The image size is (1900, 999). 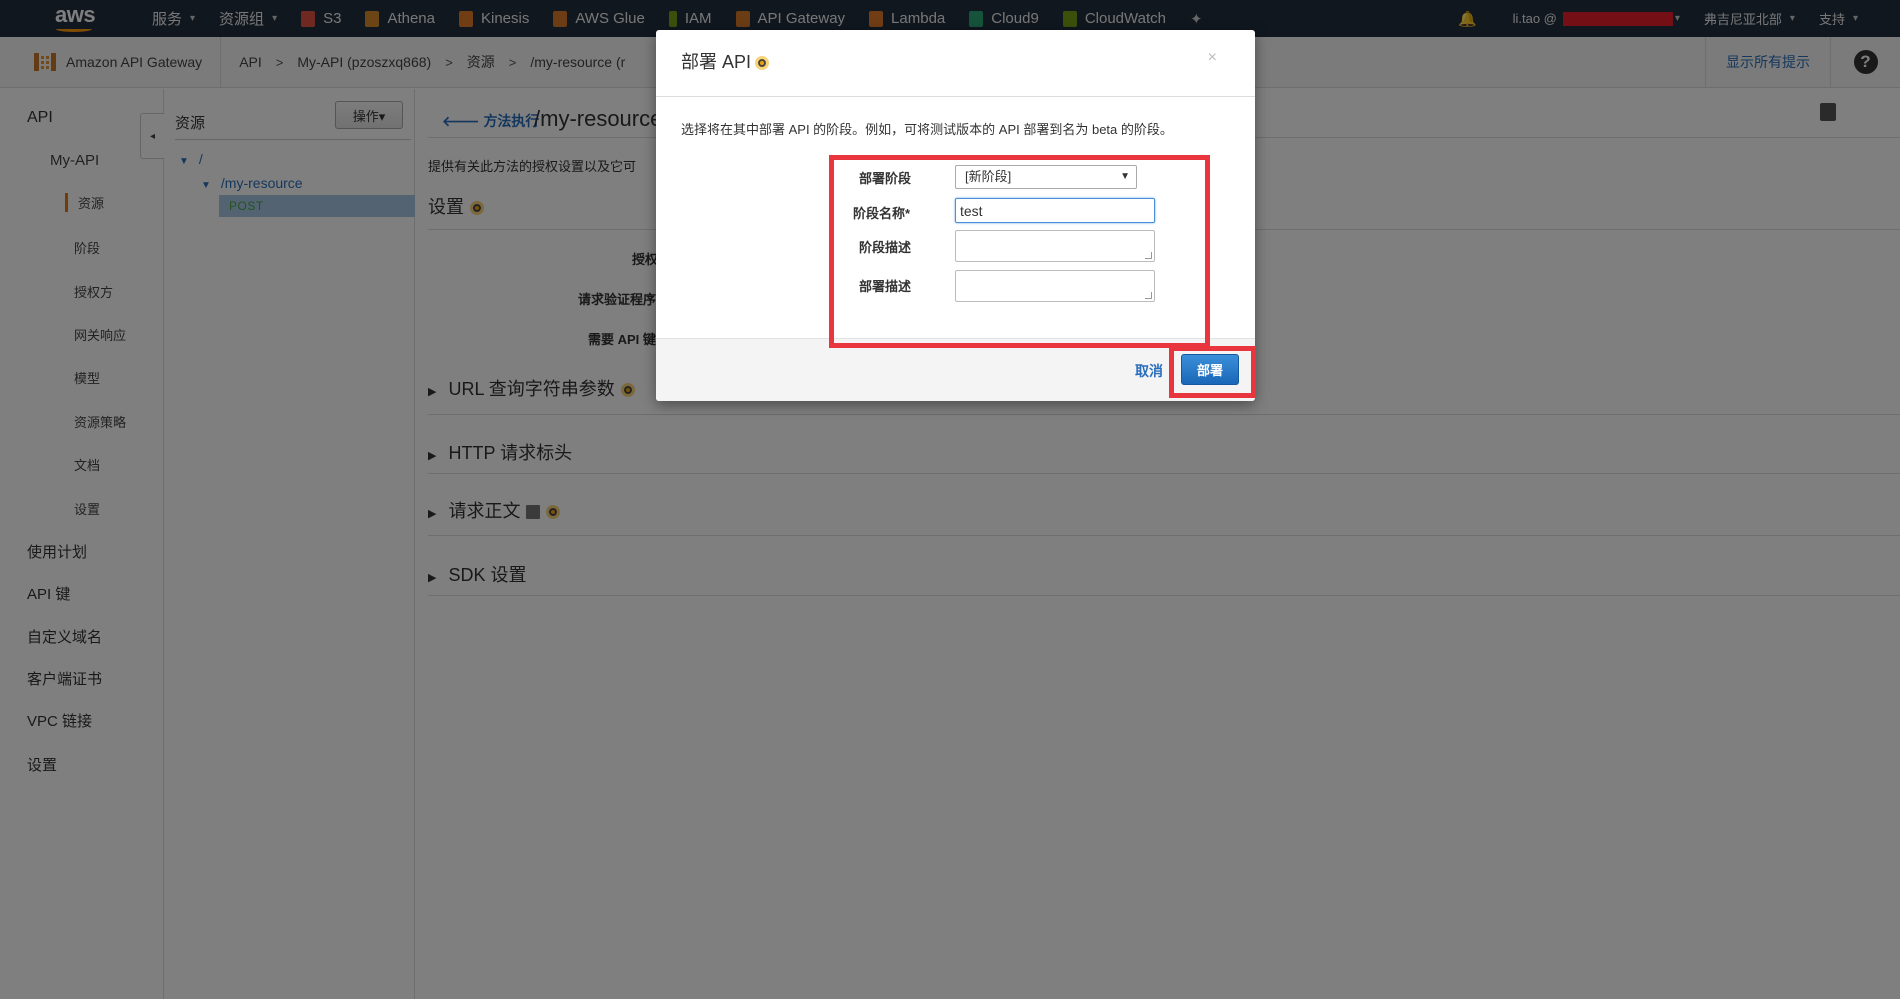 What do you see at coordinates (882, 213) in the screenshot?
I see `stage-name-label: 阶段名称*` at bounding box center [882, 213].